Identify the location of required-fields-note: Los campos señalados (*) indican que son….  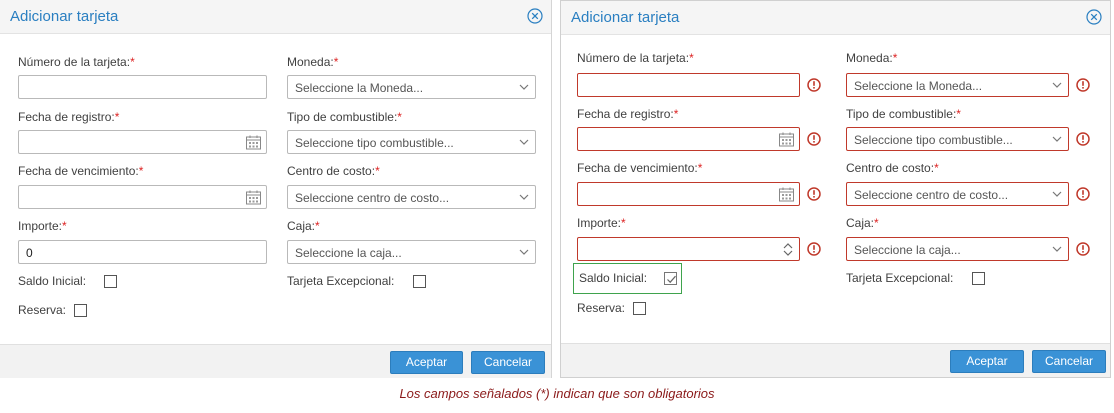
(557, 393).